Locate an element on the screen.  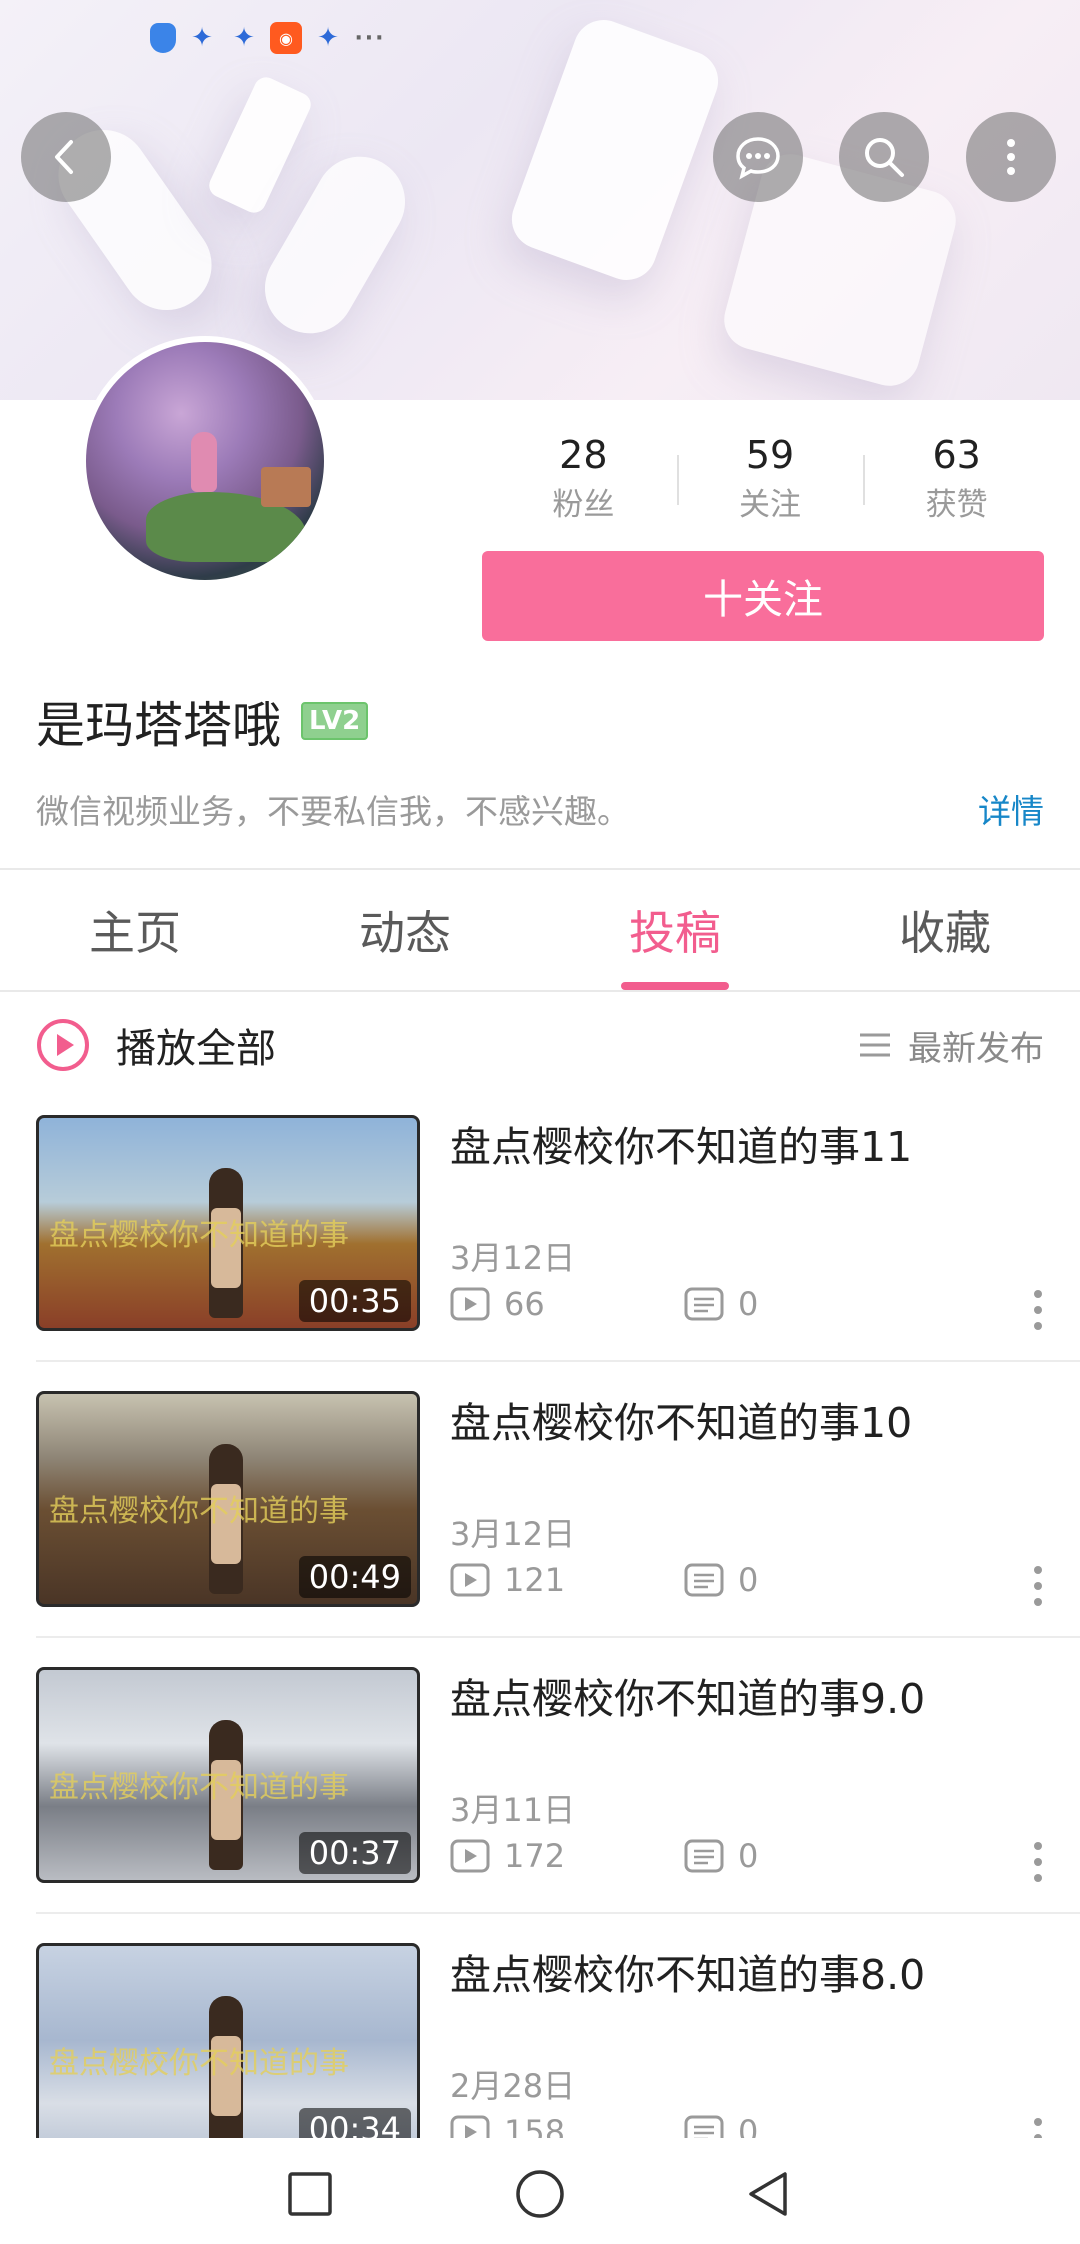
detail-link: 详情 is located at coordinates (1011, 809).